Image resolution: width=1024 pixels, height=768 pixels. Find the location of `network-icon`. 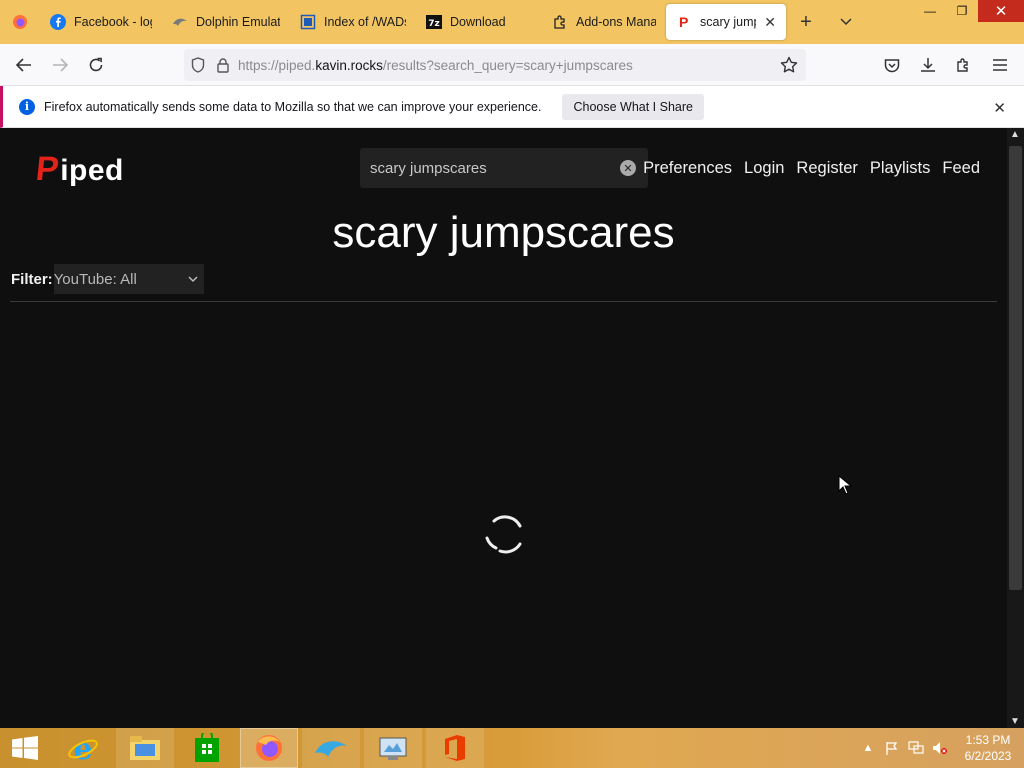

network-icon is located at coordinates (916, 748).